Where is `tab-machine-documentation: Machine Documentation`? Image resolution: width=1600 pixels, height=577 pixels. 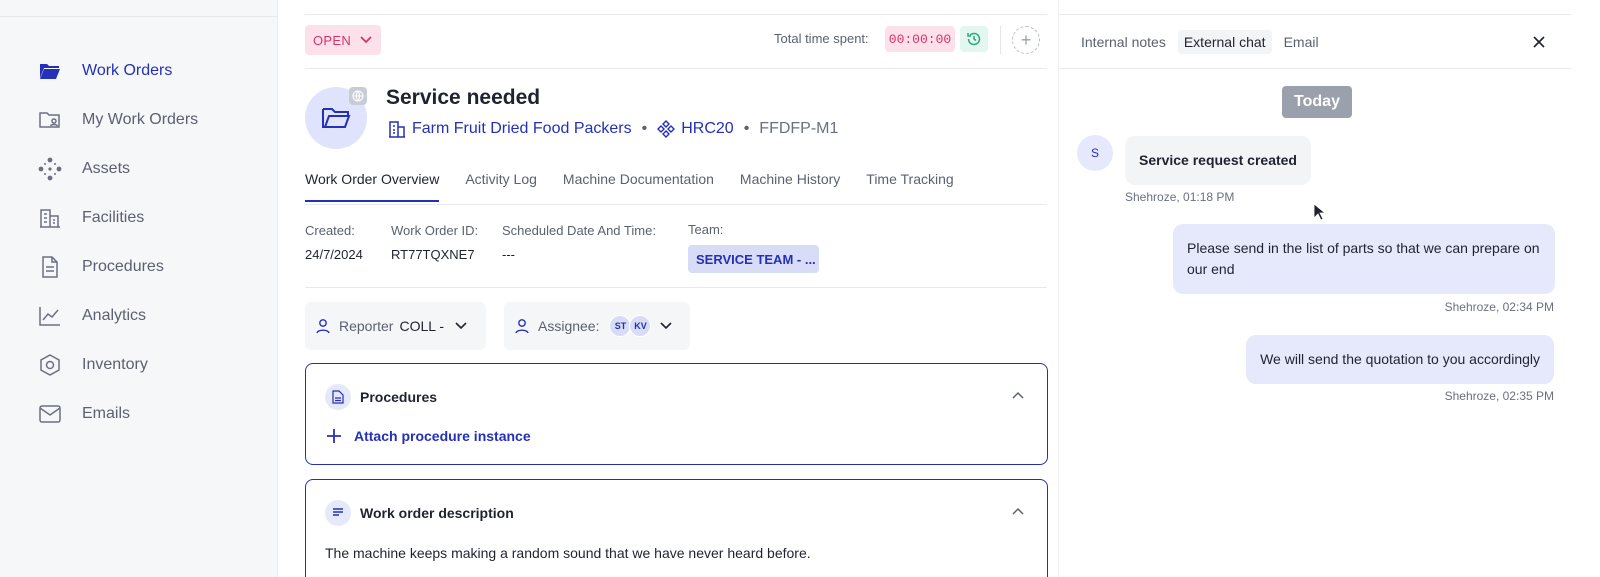
tab-machine-documentation: Machine Documentation is located at coordinates (638, 186).